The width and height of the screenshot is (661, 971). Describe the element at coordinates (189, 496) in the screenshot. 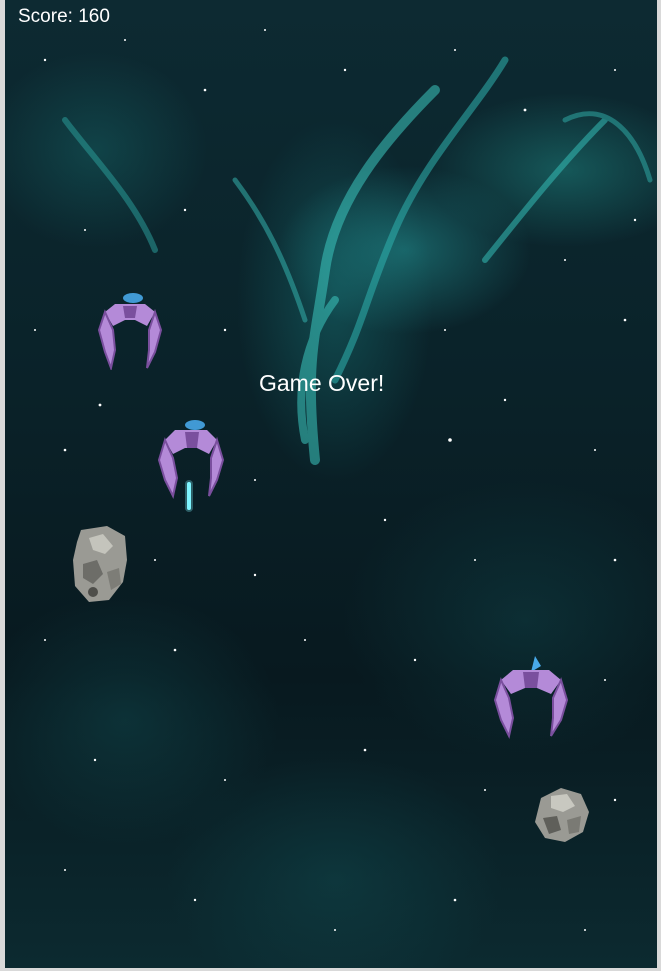

I see `laser-bolt` at that location.